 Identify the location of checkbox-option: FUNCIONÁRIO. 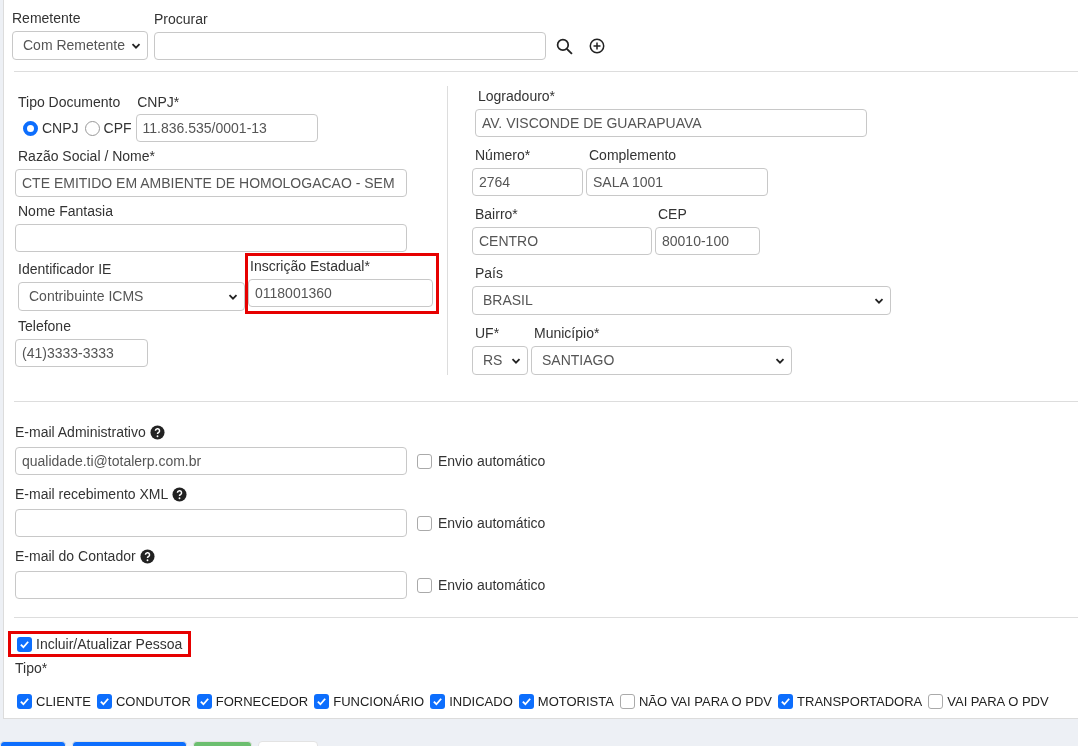
(369, 702).